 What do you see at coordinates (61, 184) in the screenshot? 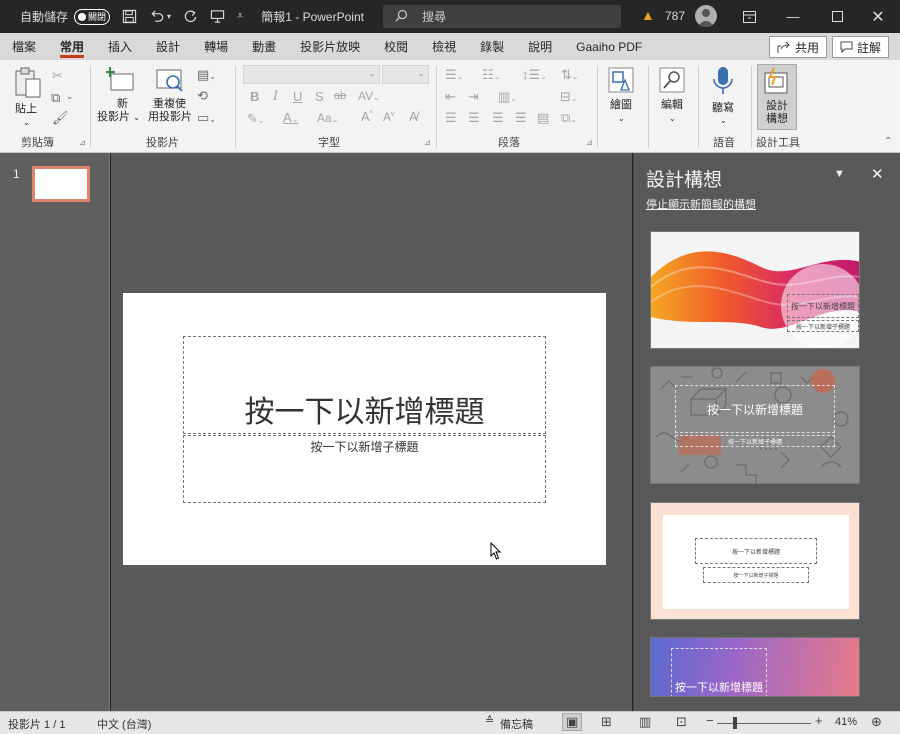
I see `slide-thumbnail` at bounding box center [61, 184].